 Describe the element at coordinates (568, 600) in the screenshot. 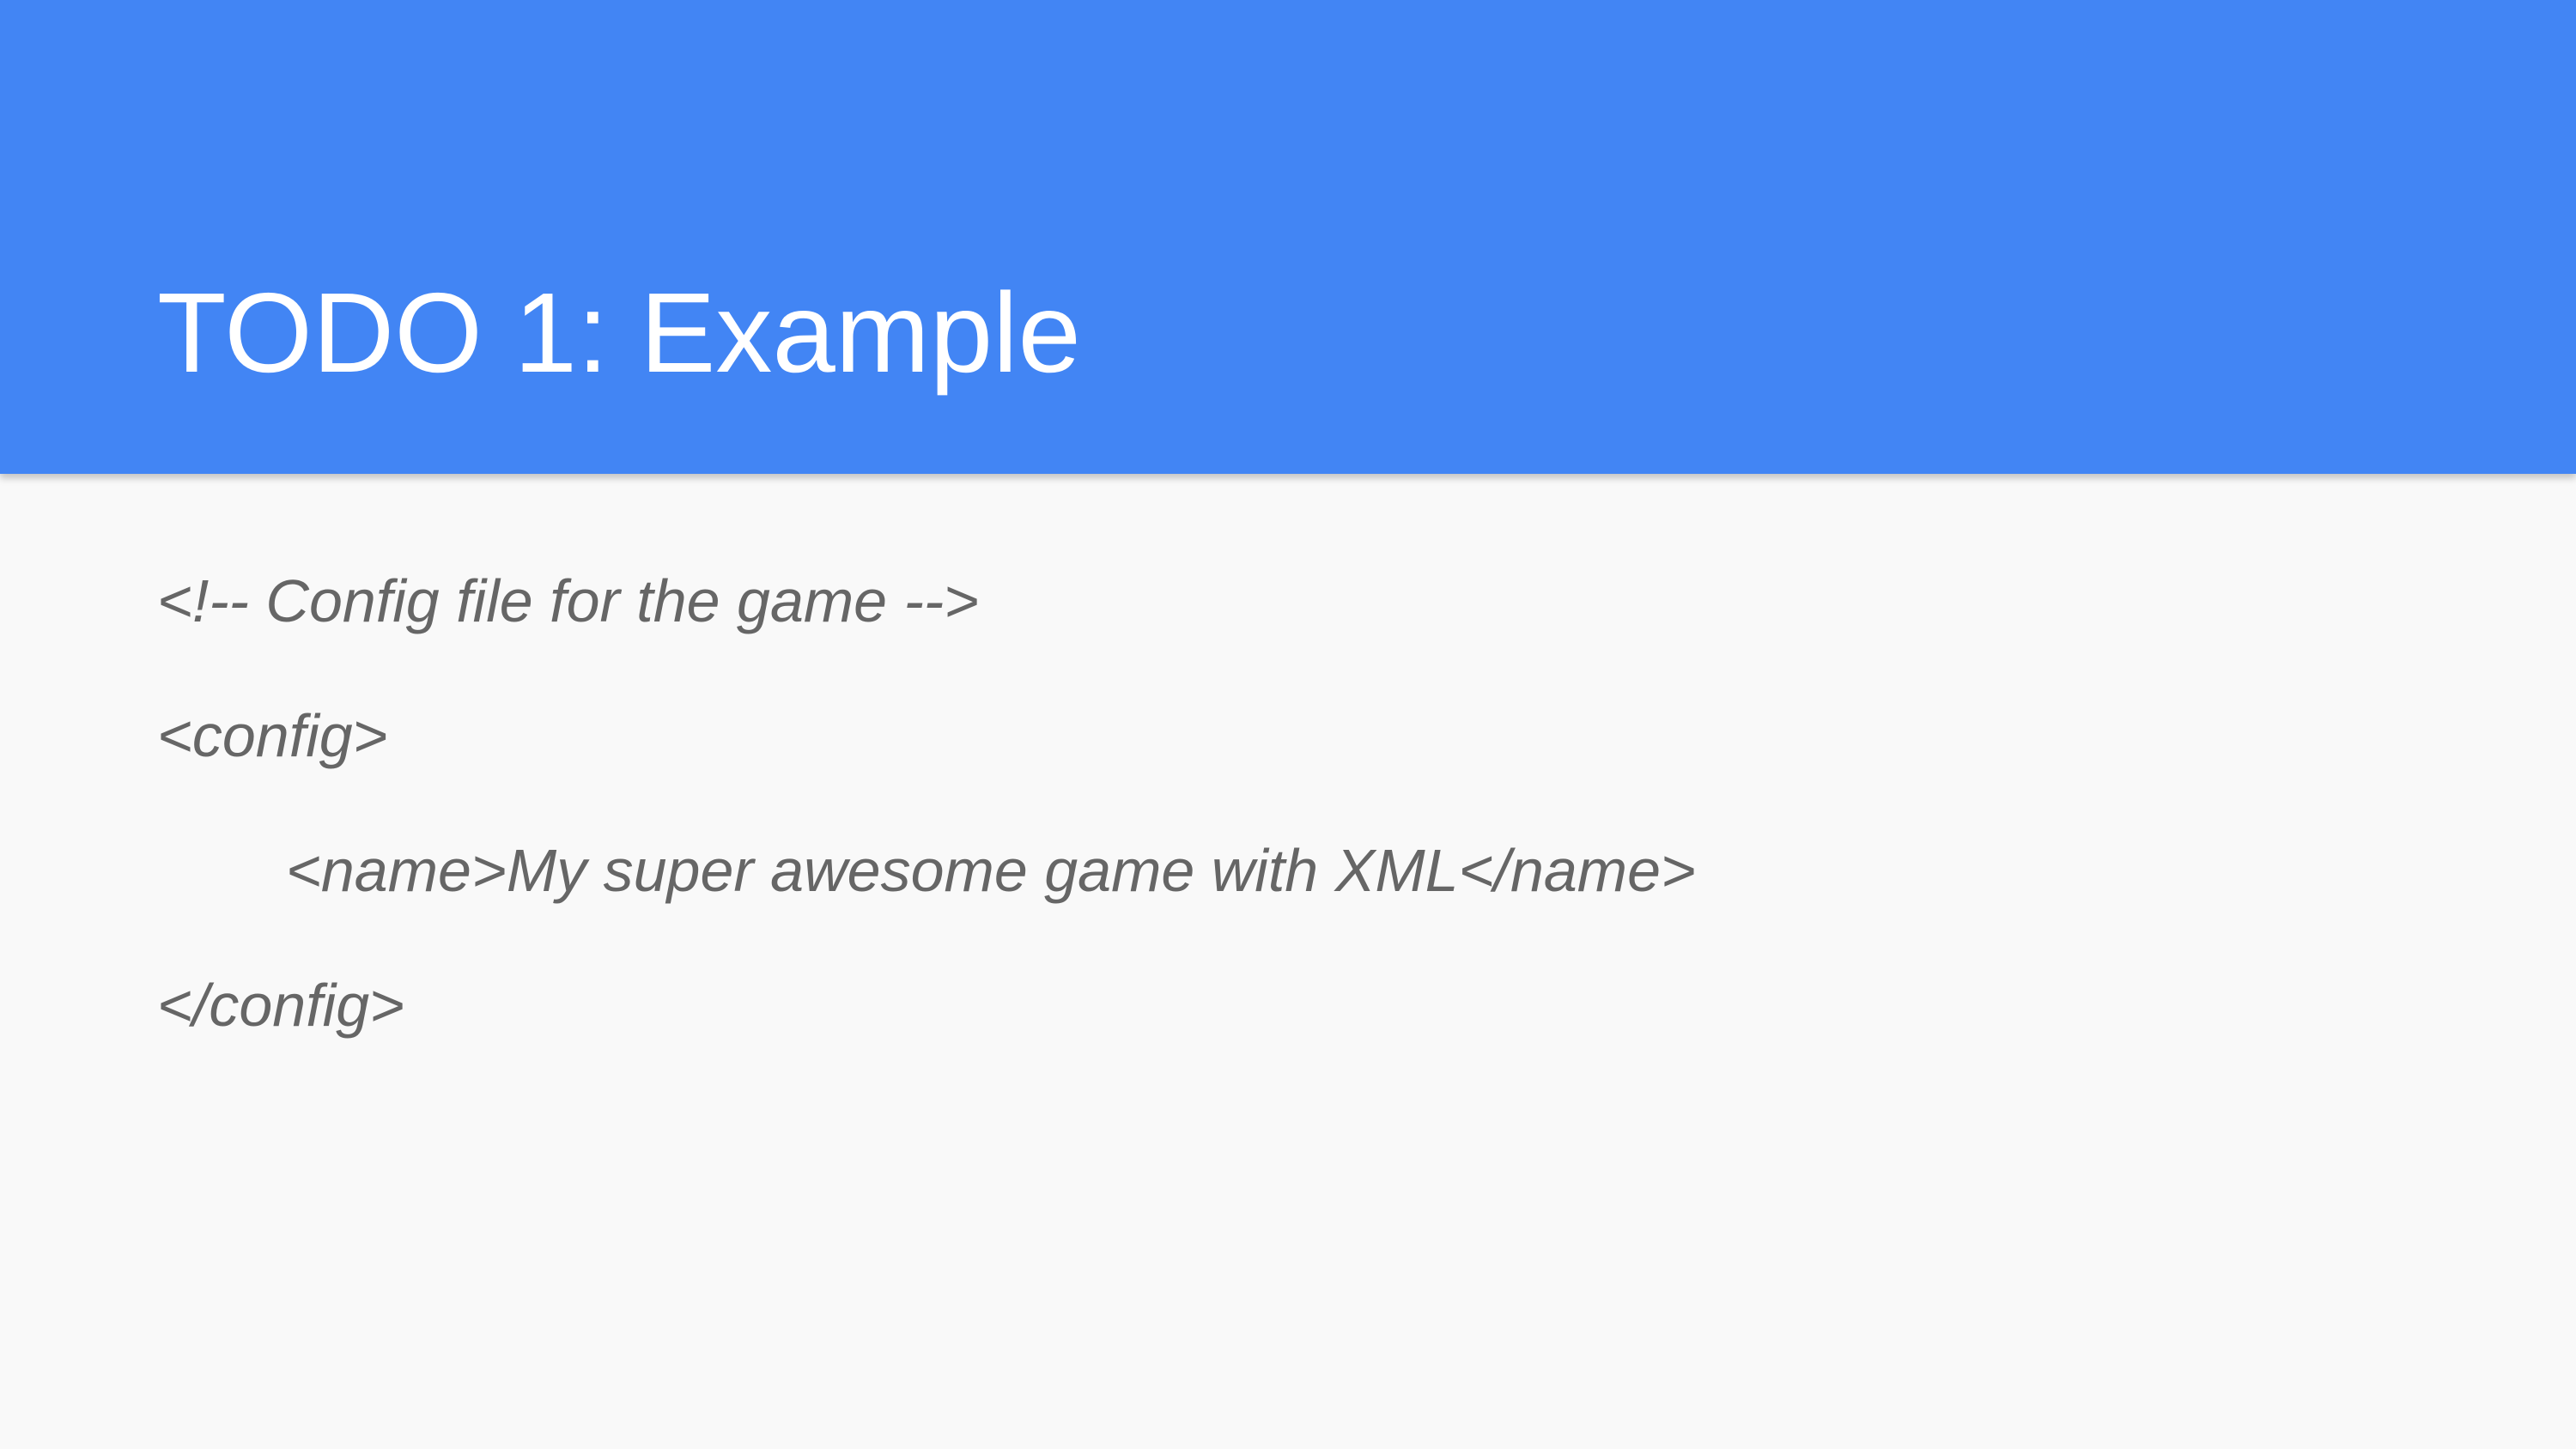

I see `code-line-comment: <!-- Config file for the game -->` at that location.